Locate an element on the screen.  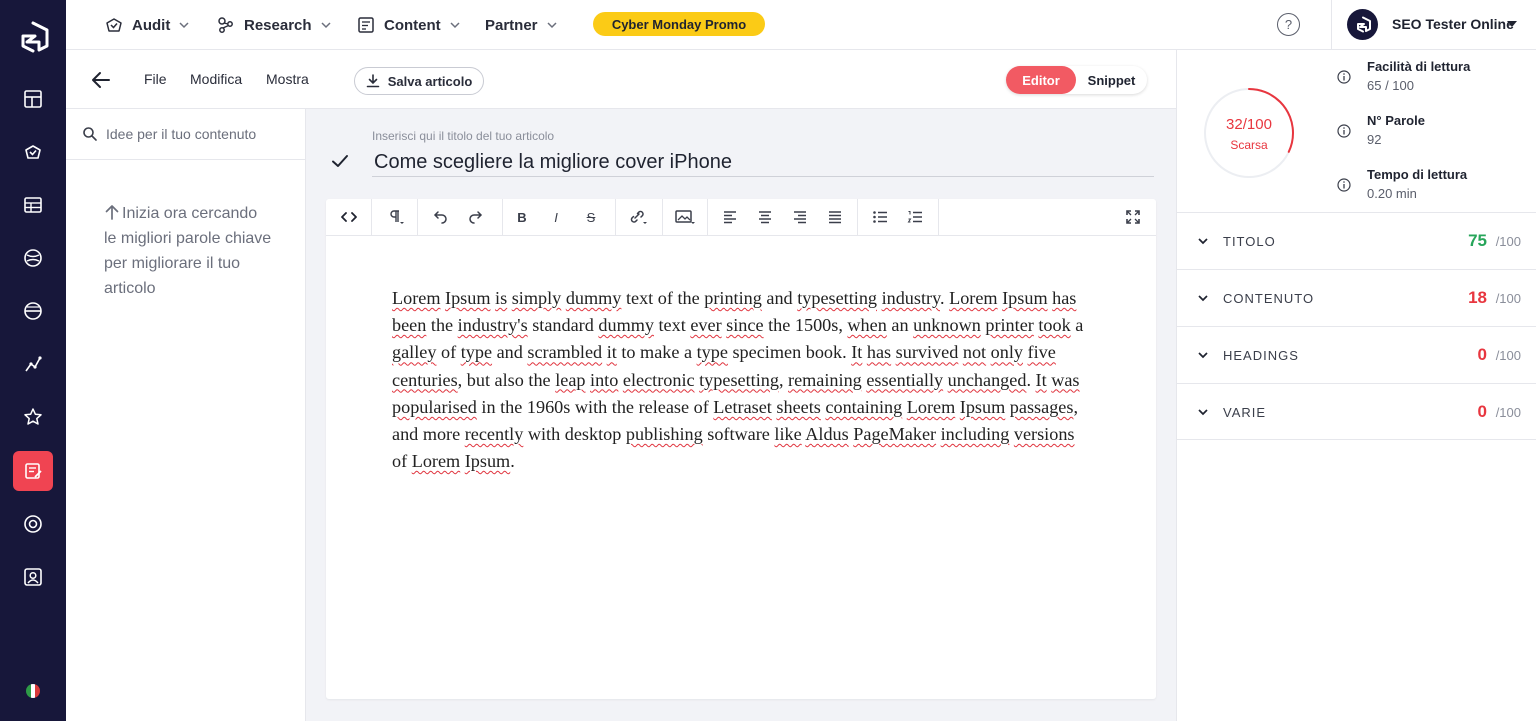
metric-value: 0.20 min is located at coordinates (1392, 193).